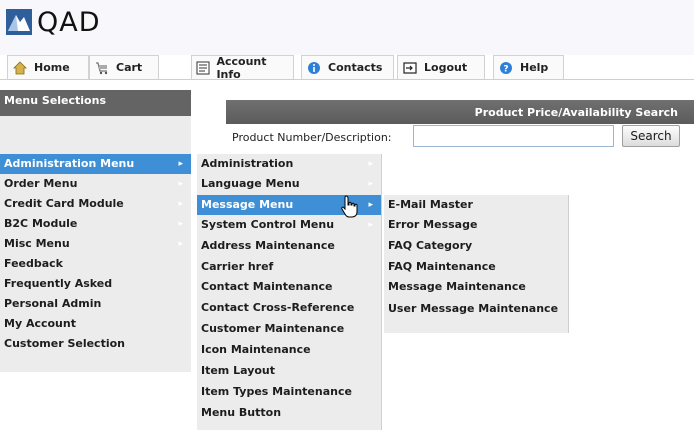 This screenshot has width=694, height=430. I want to click on home-icon, so click(20, 68).